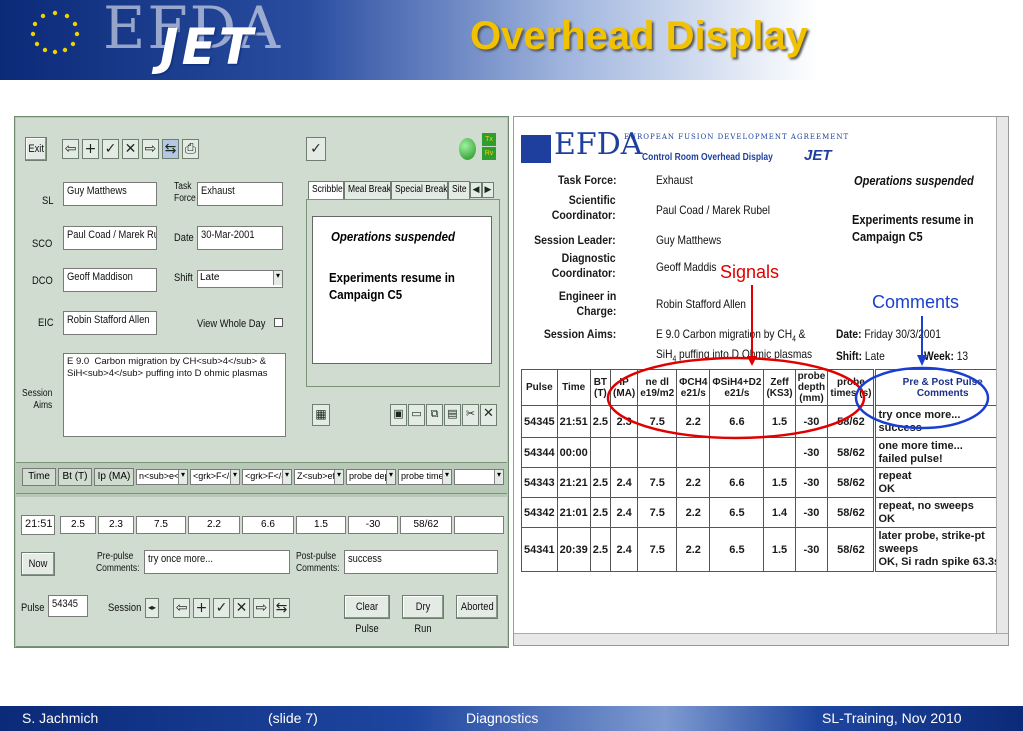 This screenshot has height=731, width=1023. Describe the element at coordinates (693, 452) in the screenshot. I see `table-cell-ch4` at that location.